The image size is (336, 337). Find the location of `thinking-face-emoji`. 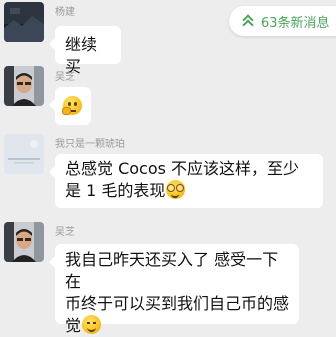

thinking-face-emoji is located at coordinates (72, 105).